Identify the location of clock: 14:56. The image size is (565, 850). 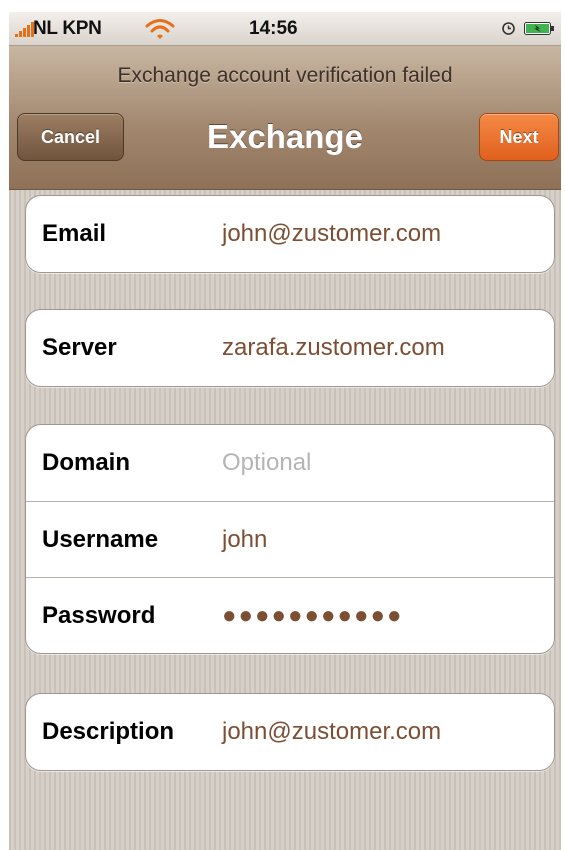
(273, 28).